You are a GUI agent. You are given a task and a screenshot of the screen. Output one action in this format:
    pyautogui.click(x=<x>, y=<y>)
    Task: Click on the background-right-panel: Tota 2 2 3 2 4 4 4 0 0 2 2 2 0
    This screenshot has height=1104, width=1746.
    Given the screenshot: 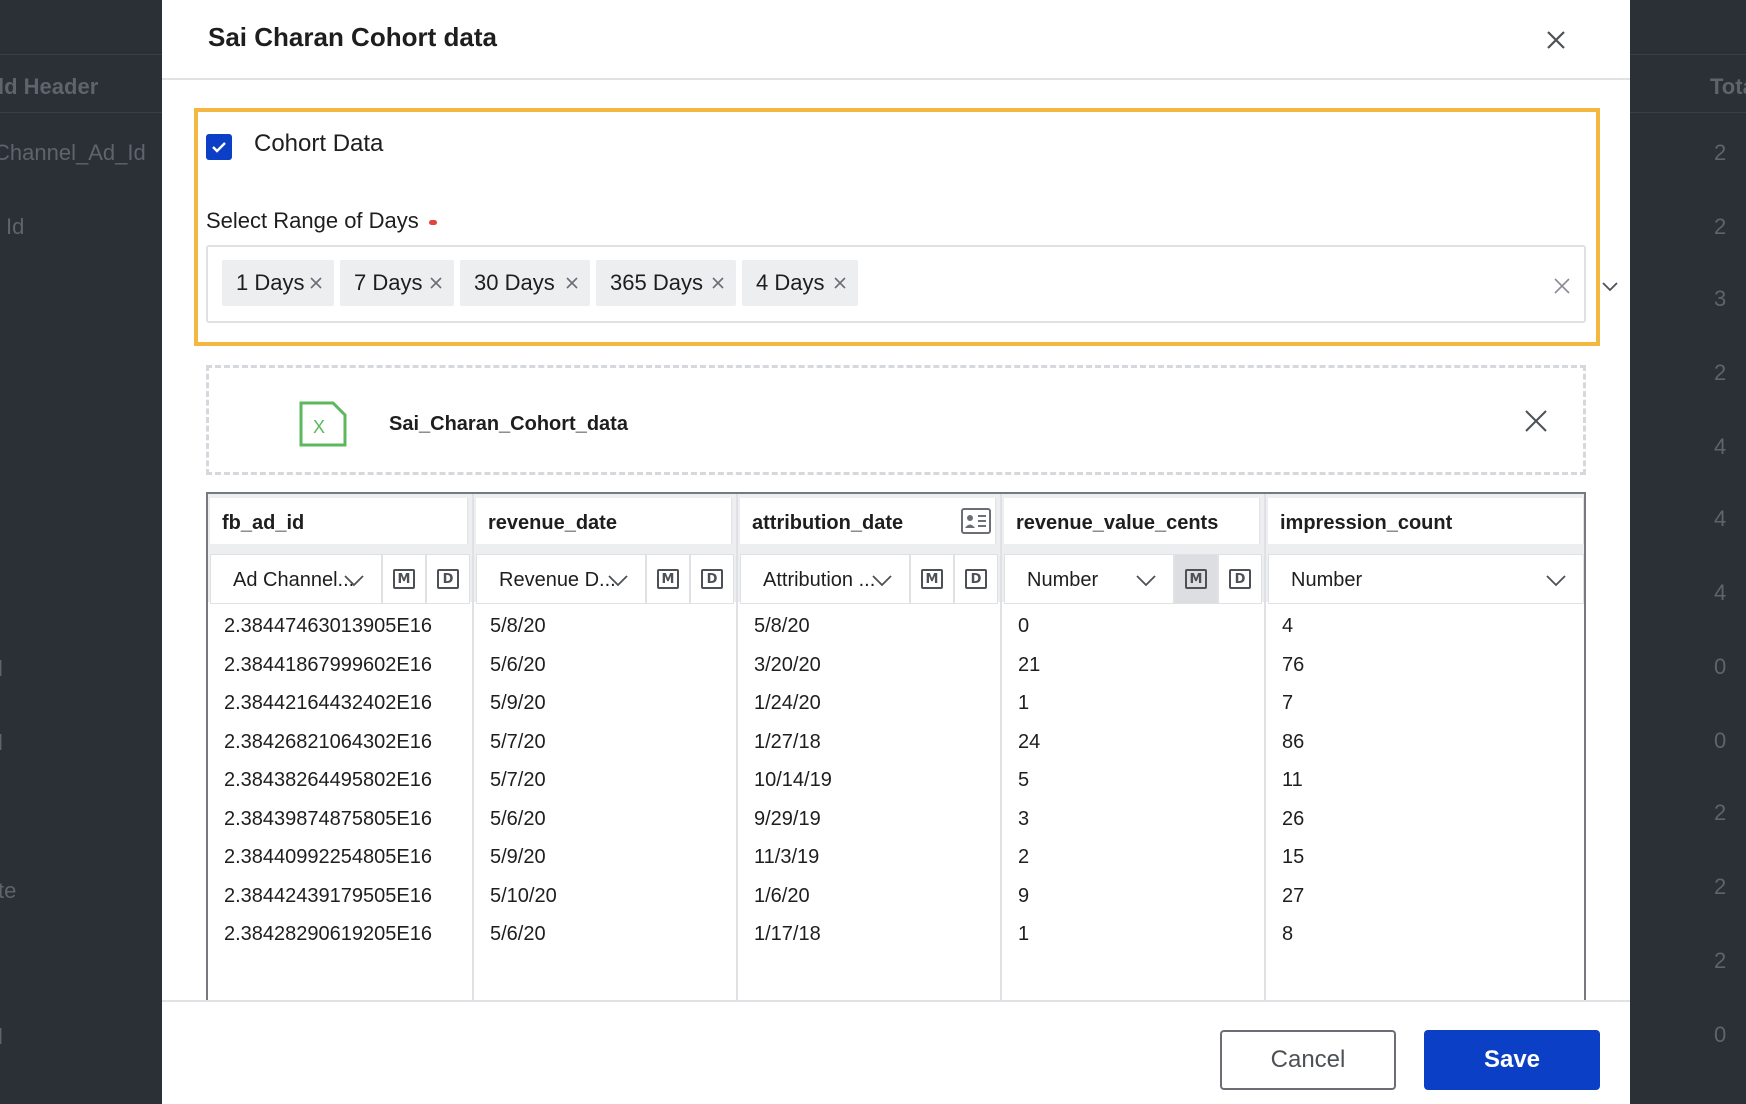 What is the action you would take?
    pyautogui.click(x=1688, y=552)
    